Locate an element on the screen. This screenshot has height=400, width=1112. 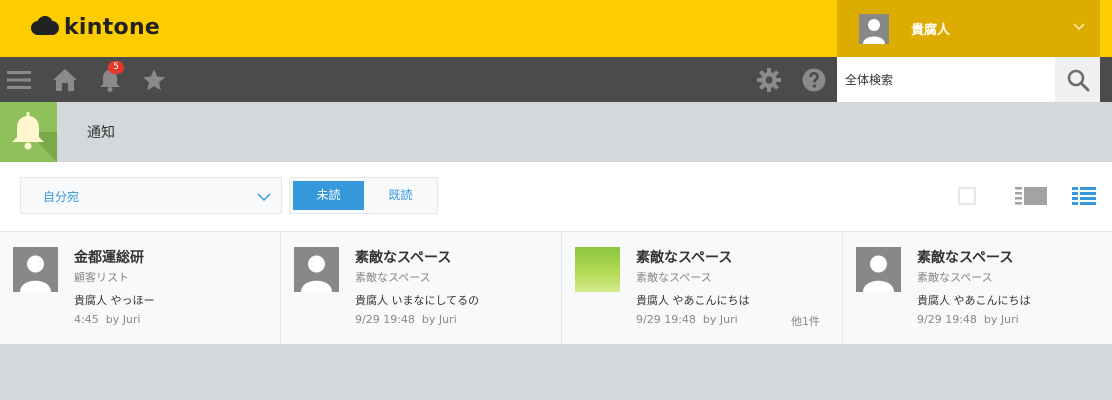
preview-view-icon is located at coordinates (1031, 196).